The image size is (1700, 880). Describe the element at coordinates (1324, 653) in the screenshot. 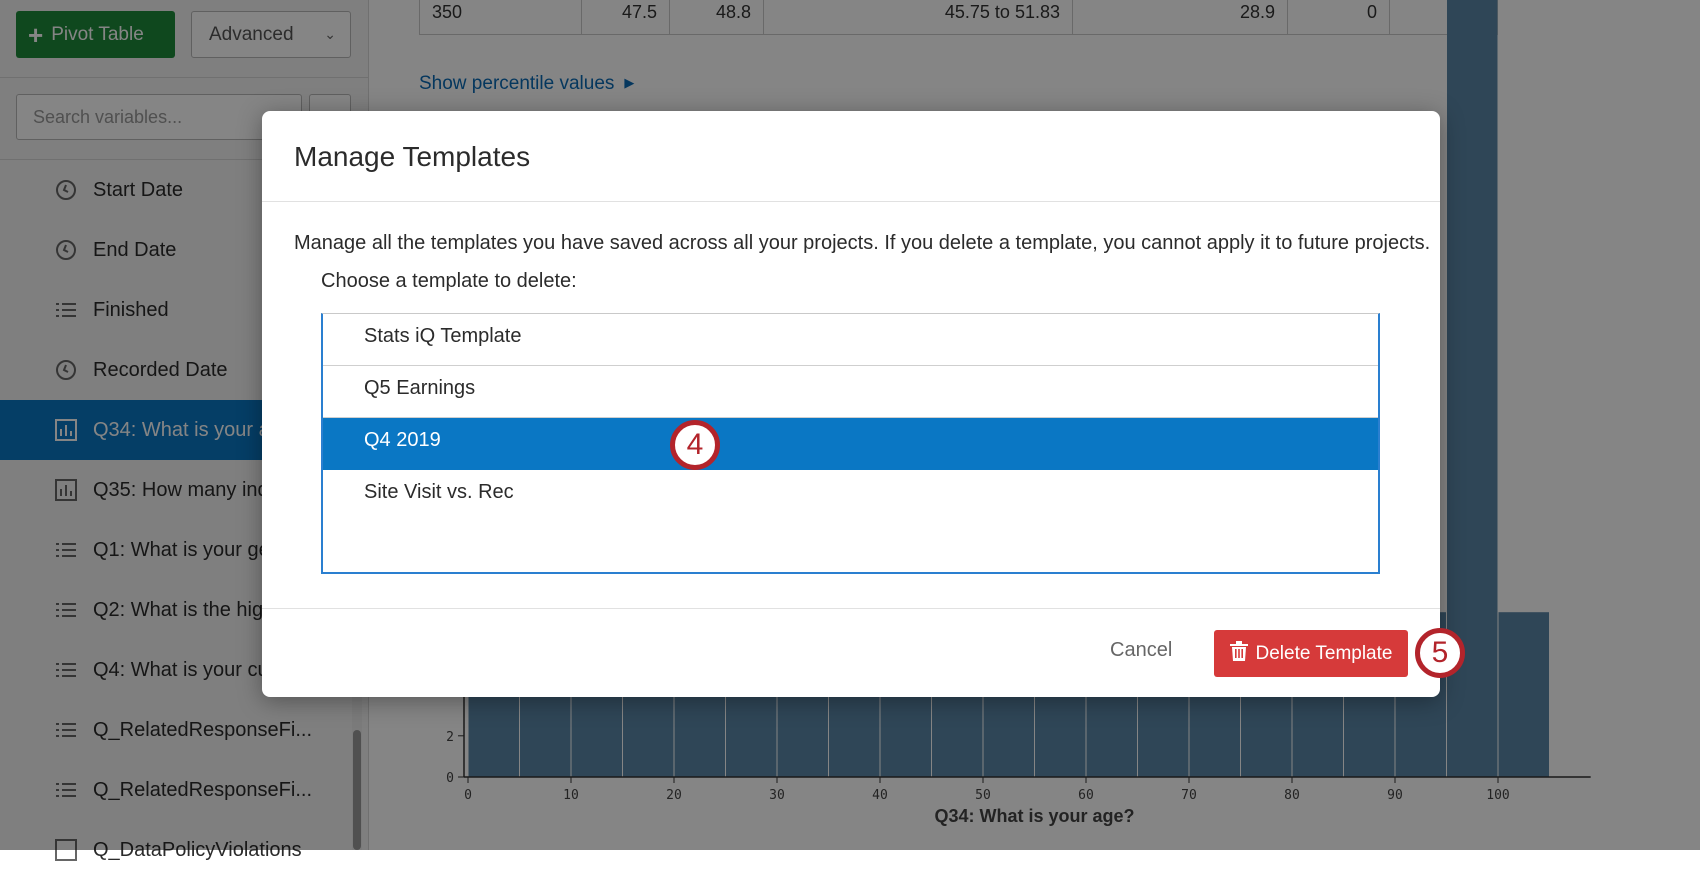

I see `delete-template-label: Delete Template` at that location.